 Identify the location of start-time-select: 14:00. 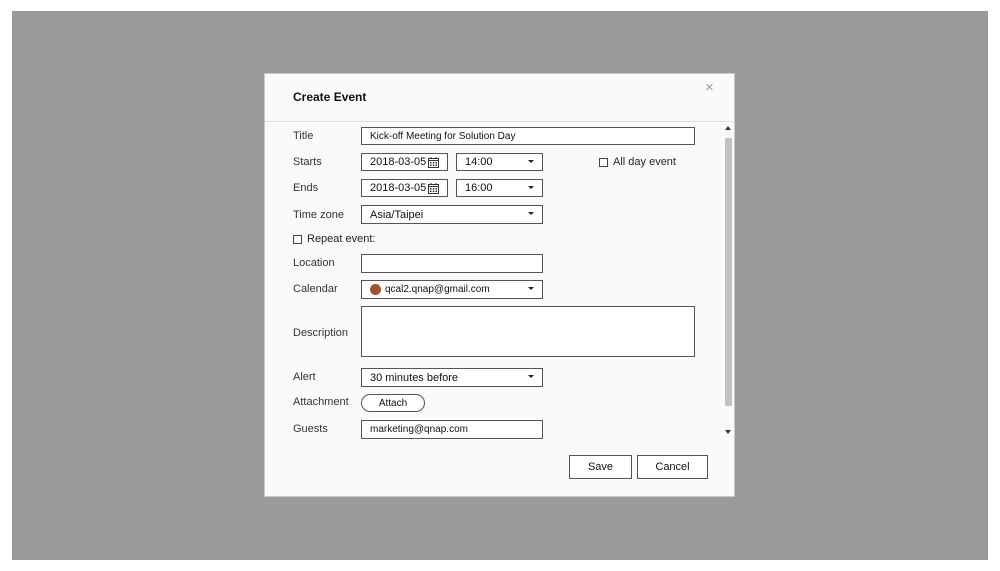
(499, 162).